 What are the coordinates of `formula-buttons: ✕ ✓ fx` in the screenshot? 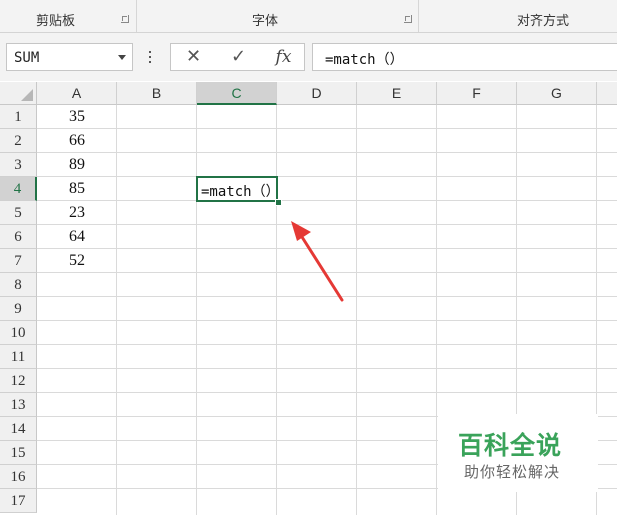 It's located at (237, 57).